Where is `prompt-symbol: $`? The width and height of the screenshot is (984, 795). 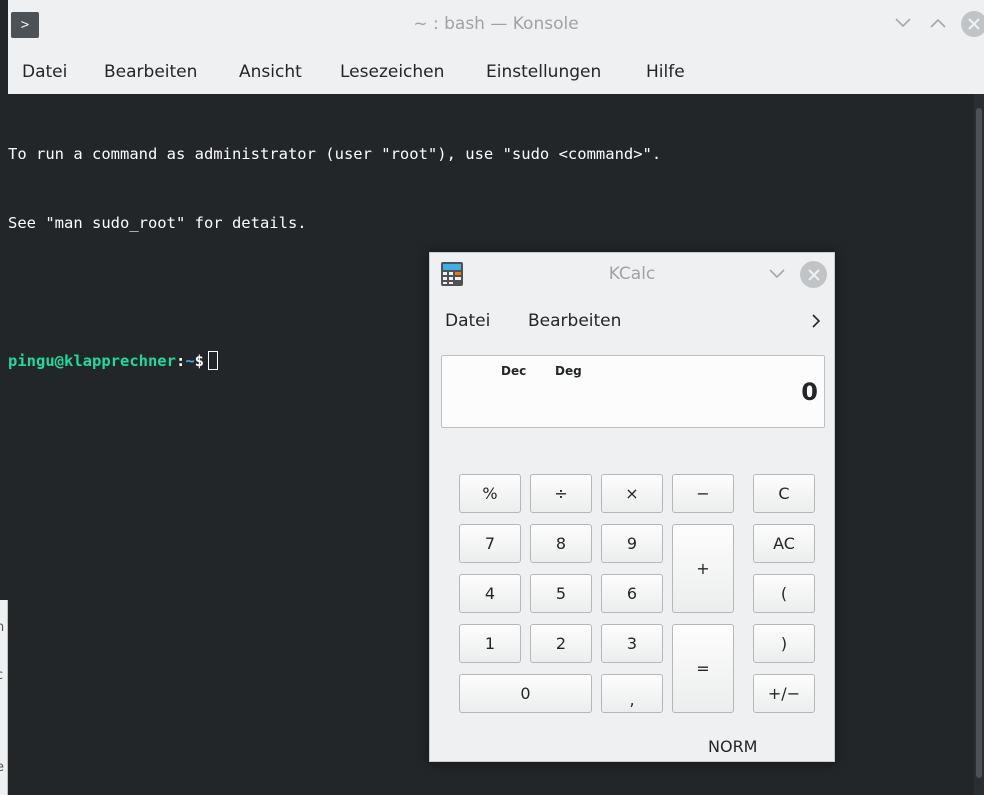 prompt-symbol: $ is located at coordinates (199, 361).